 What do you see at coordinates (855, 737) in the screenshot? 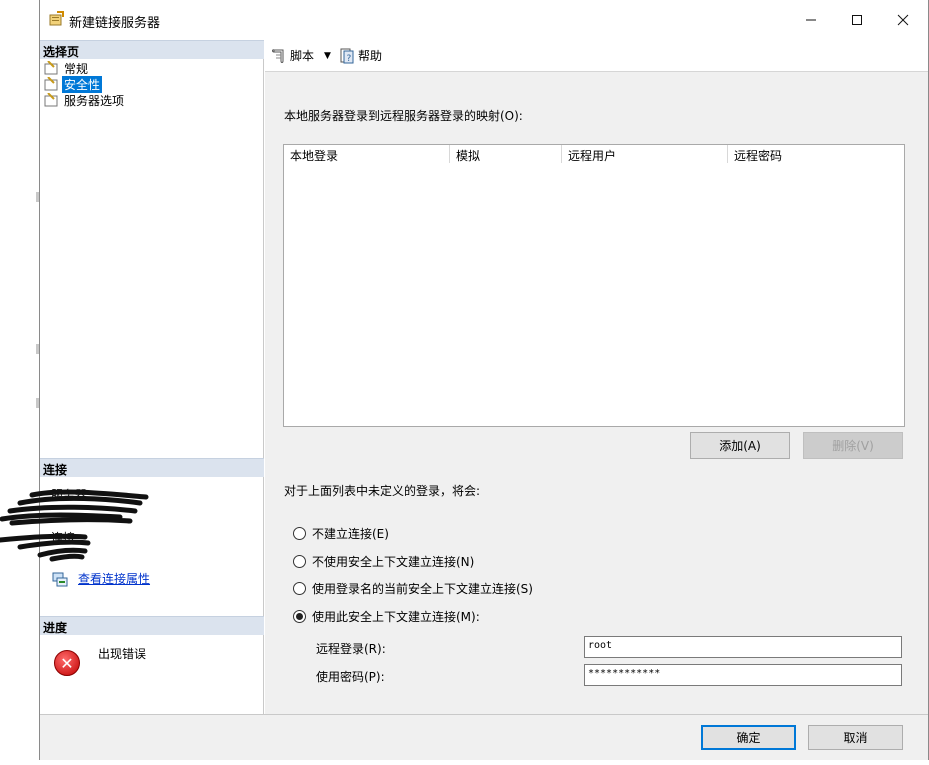
I see `cancel-button: 取消` at bounding box center [855, 737].